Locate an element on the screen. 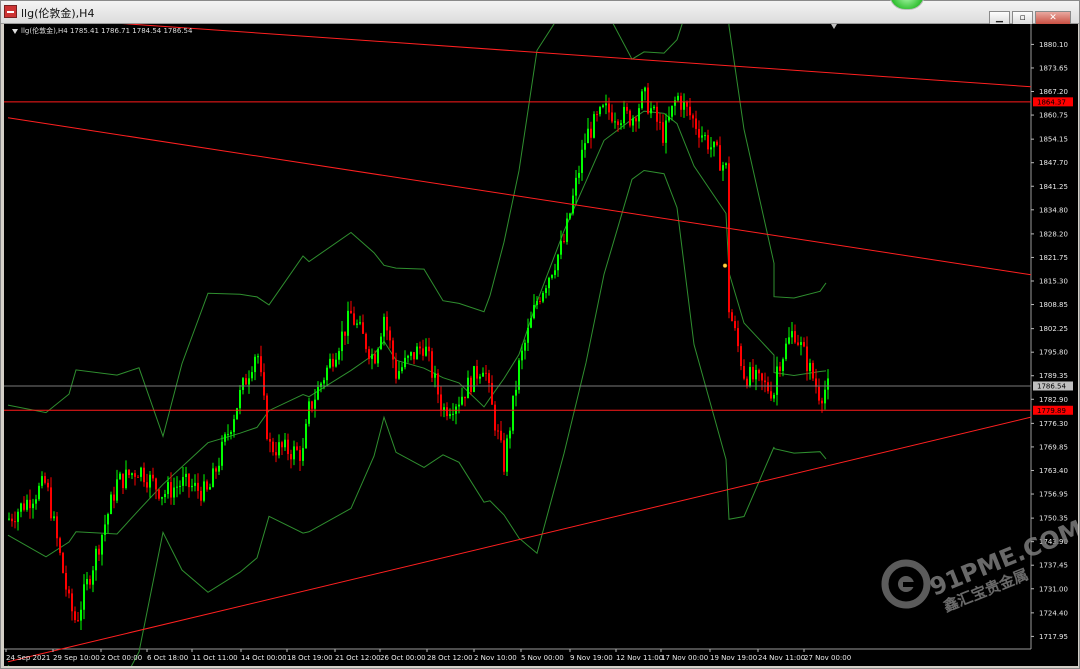  x-tick-label: 28 Oct 12:00 is located at coordinates (450, 658).